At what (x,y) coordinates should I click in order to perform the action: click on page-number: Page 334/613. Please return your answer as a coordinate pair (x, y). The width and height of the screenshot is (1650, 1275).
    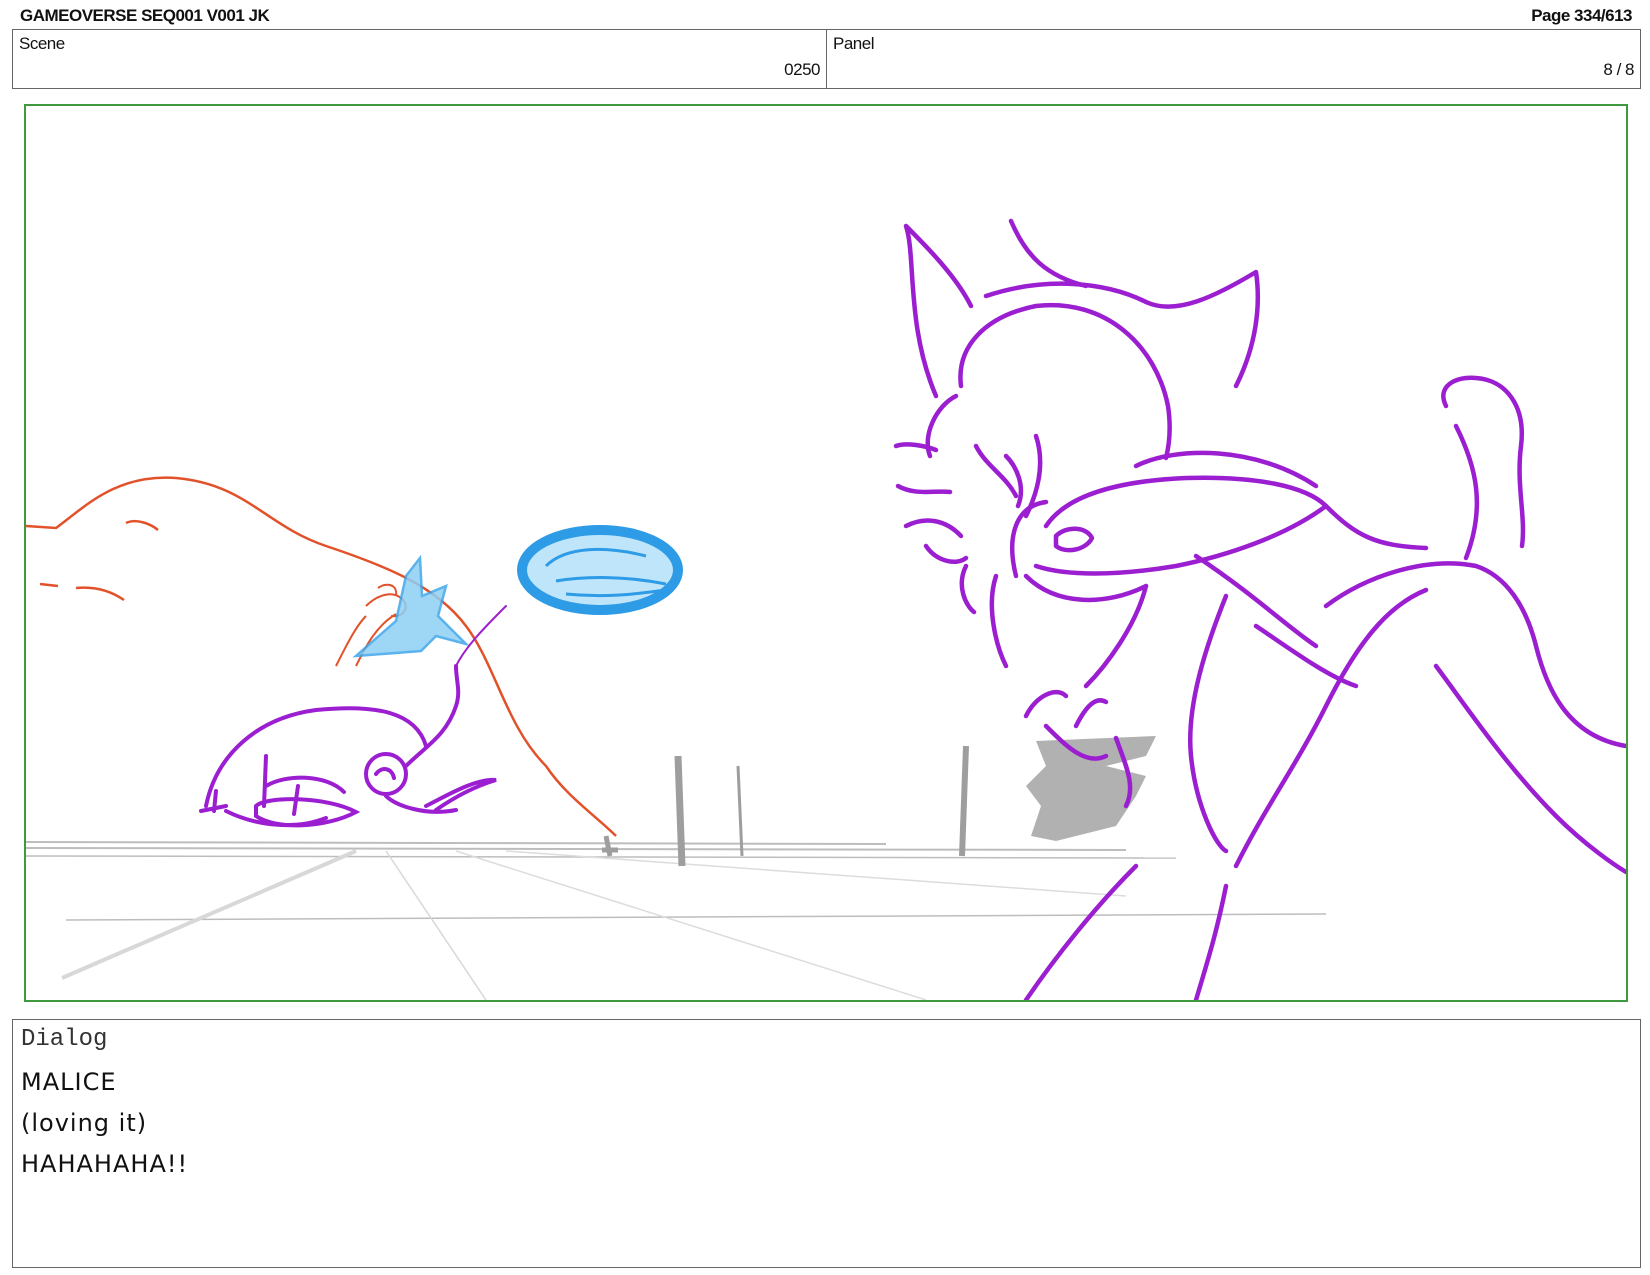
    Looking at the image, I should click on (1581, 15).